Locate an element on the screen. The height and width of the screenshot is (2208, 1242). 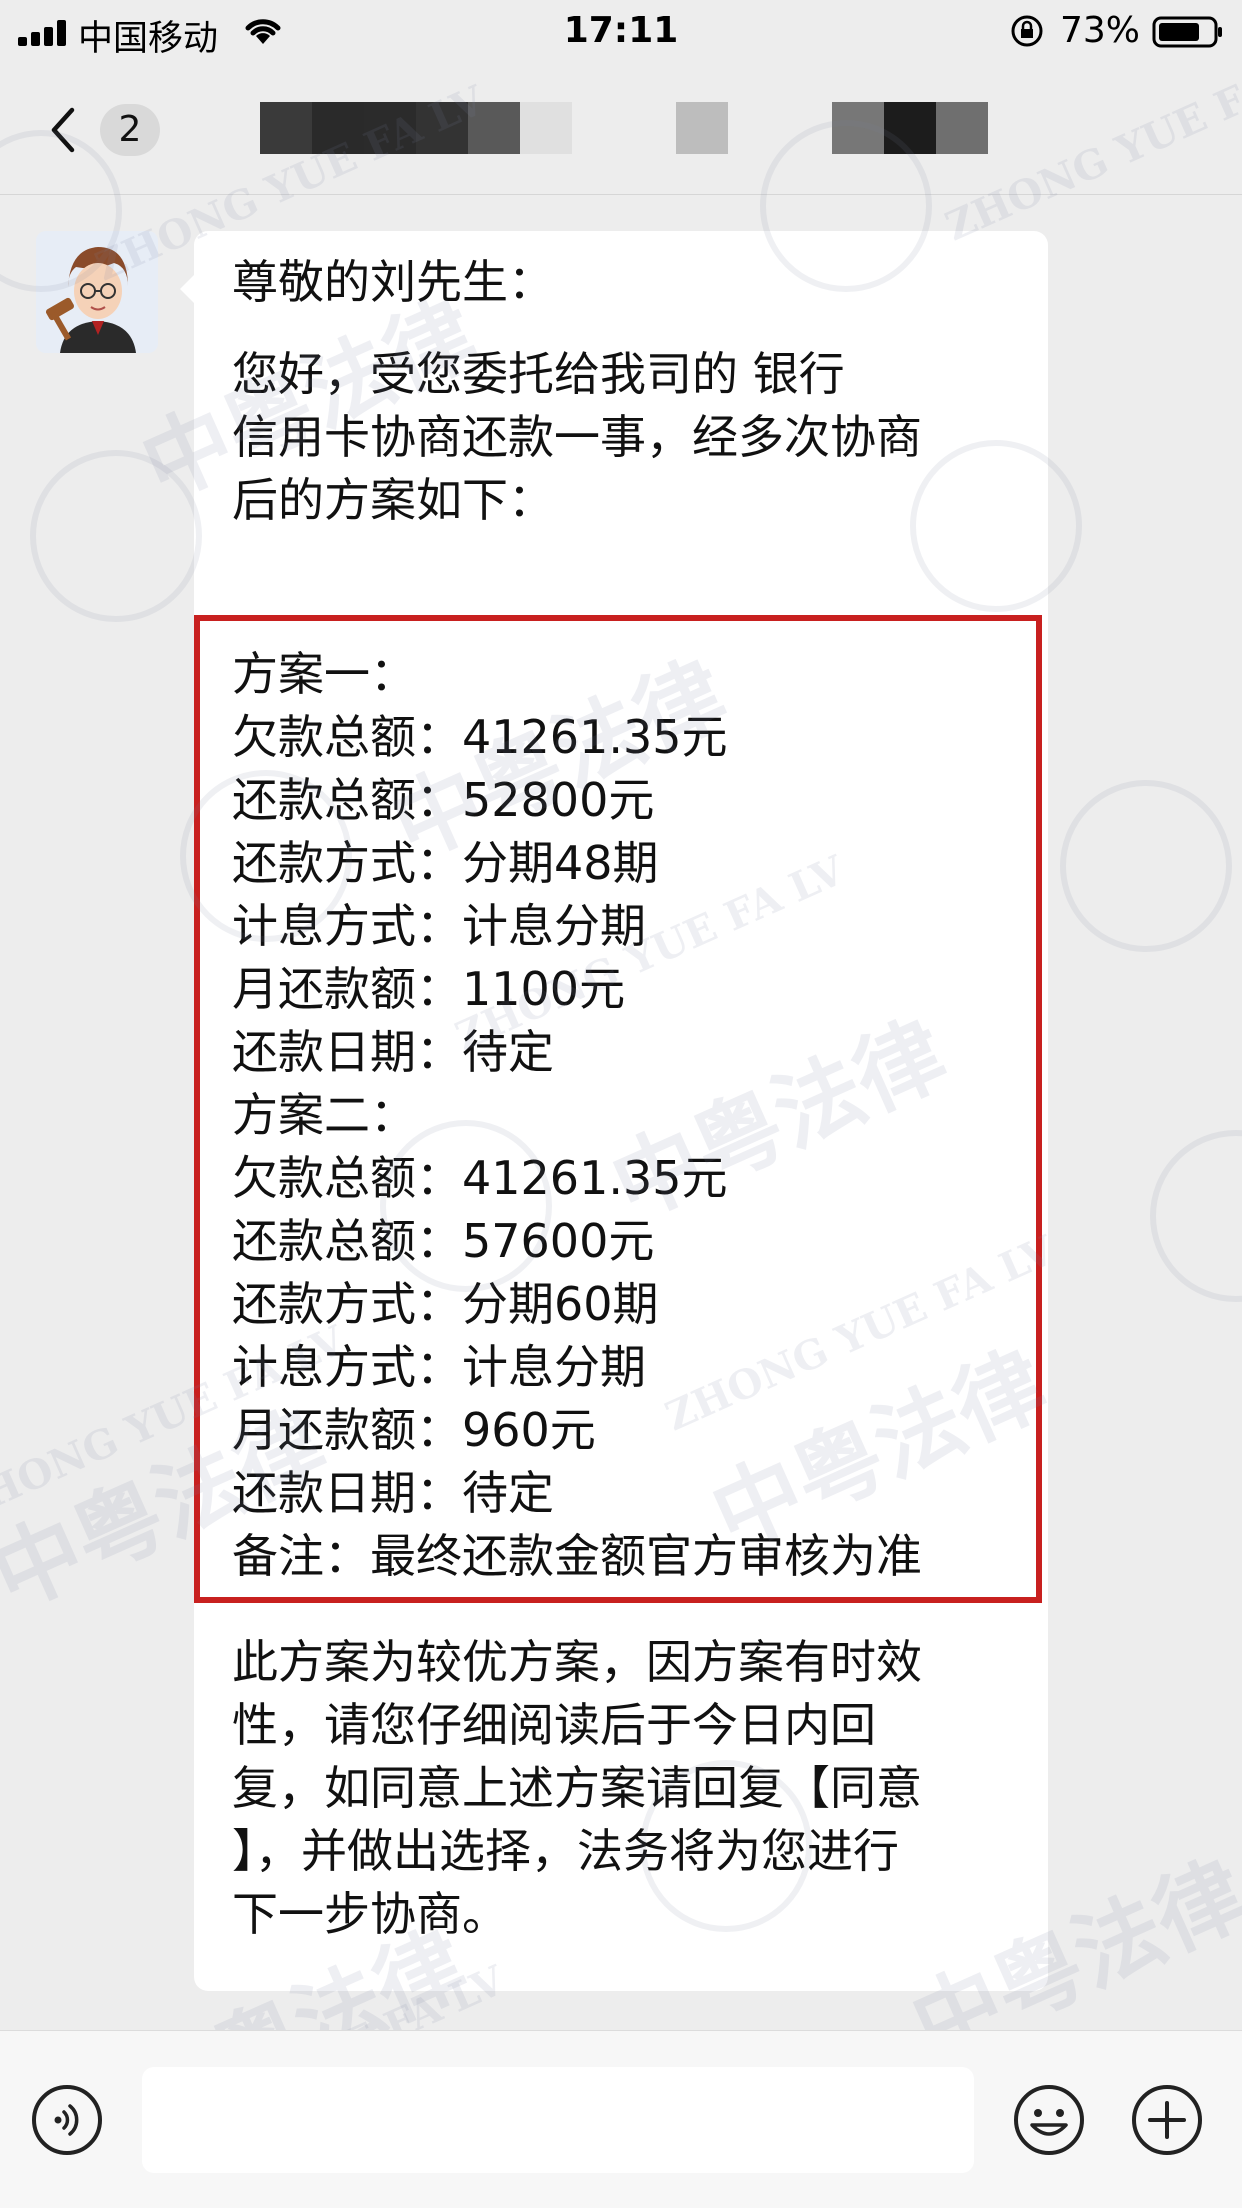
plan-line: 方案二： is located at coordinates (324, 1115).